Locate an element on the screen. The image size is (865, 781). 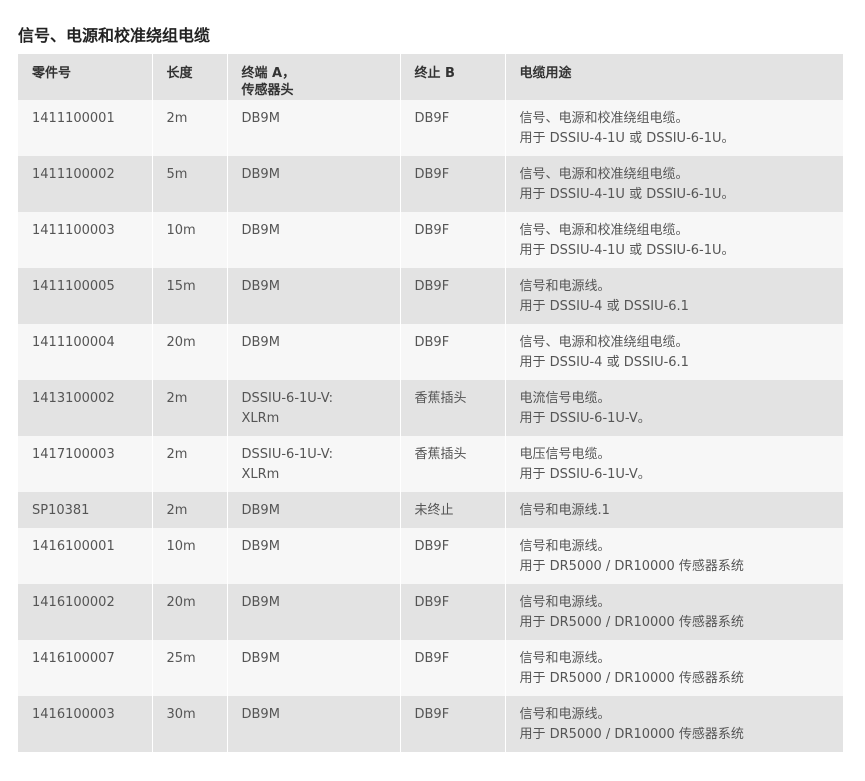
cell-length-text: 10m is located at coordinates (181, 230).